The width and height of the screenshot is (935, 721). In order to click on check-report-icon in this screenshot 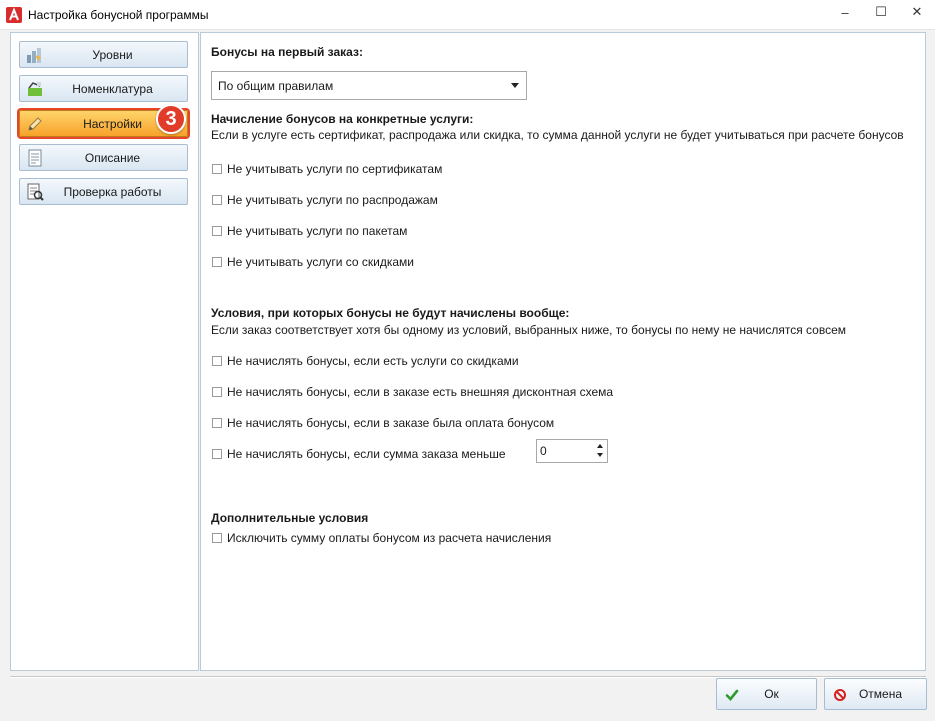, I will do `click(35, 192)`.